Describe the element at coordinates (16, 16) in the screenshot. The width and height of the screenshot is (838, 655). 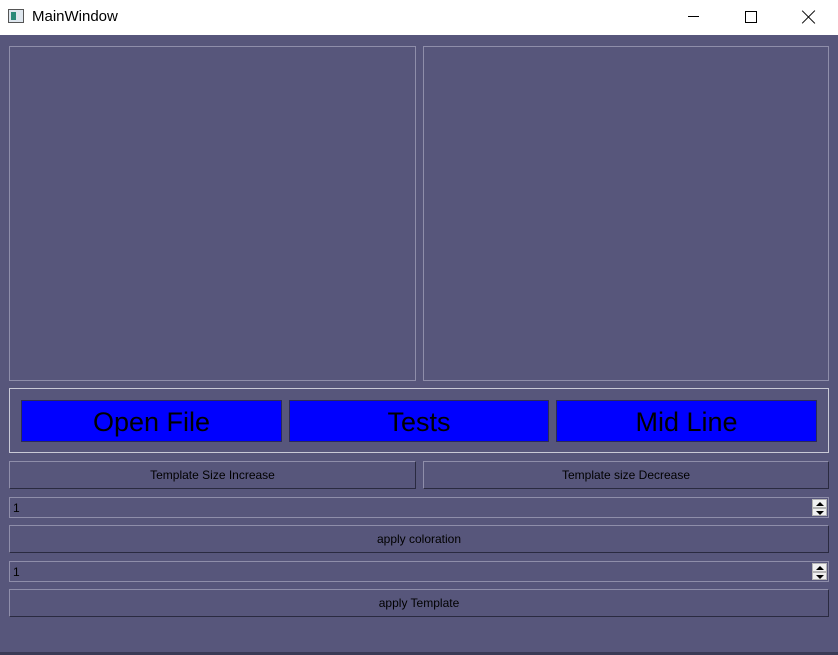
I see `app-window-icon` at that location.